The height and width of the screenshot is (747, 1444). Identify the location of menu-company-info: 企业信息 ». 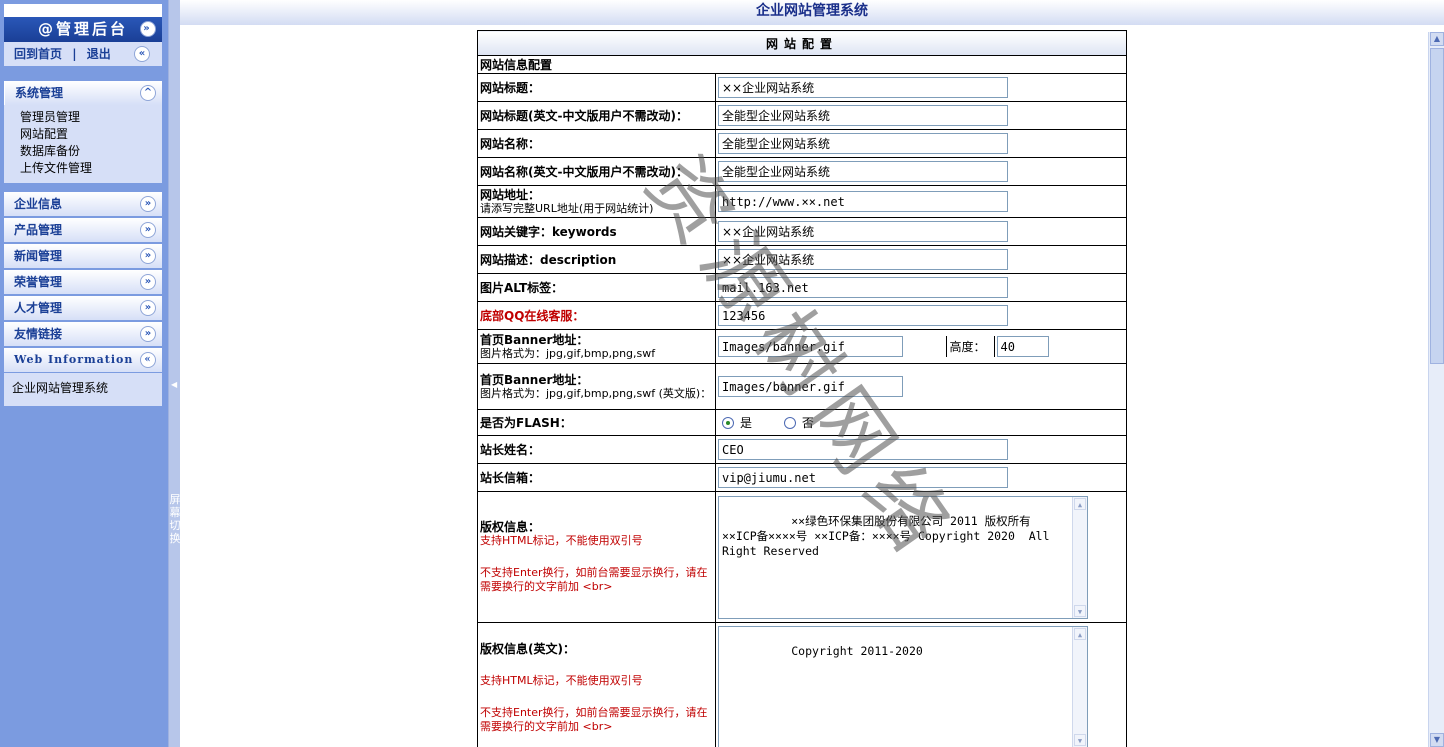
(83, 204).